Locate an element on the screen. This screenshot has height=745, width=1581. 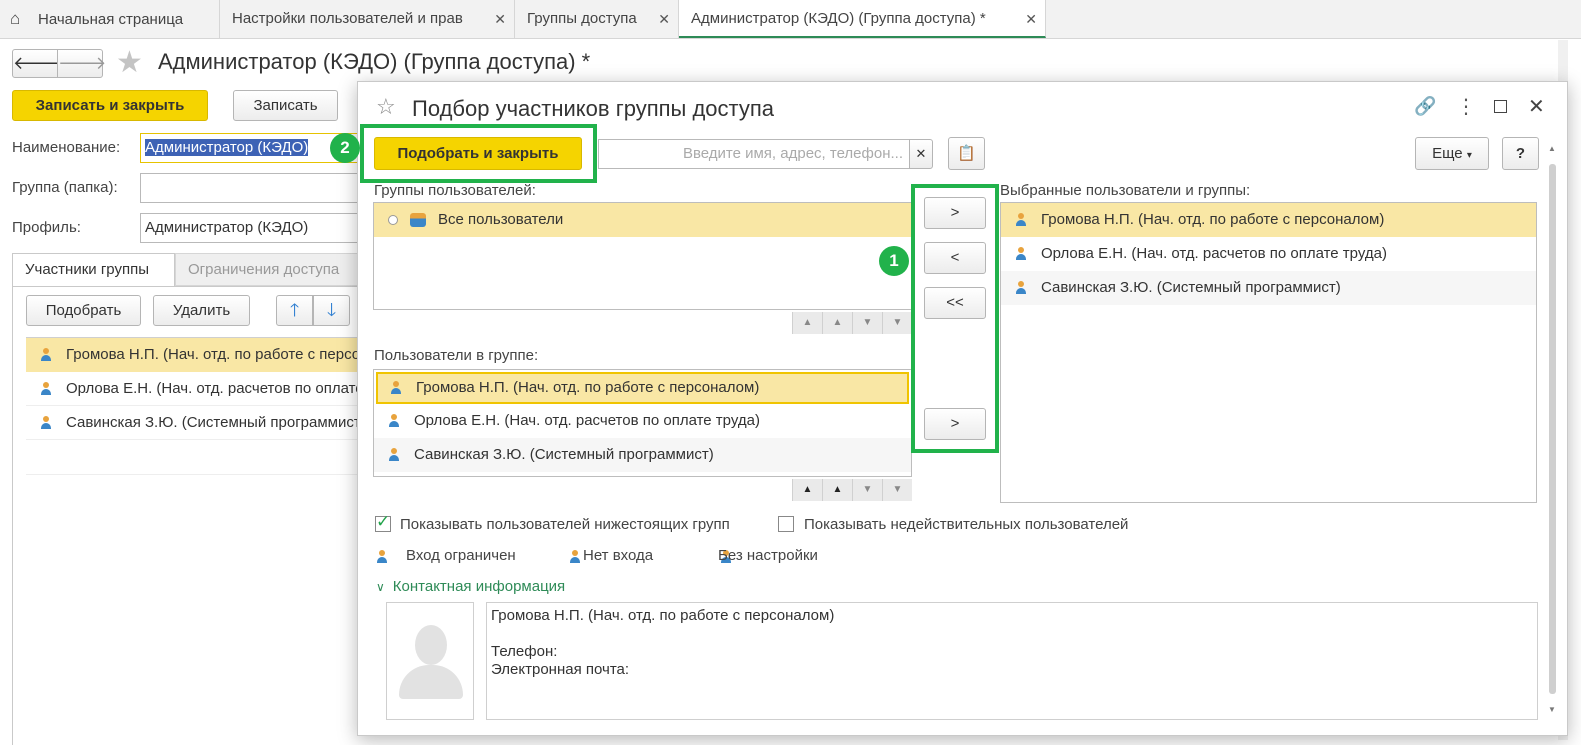
back-button: 🡐 is located at coordinates (36, 63).